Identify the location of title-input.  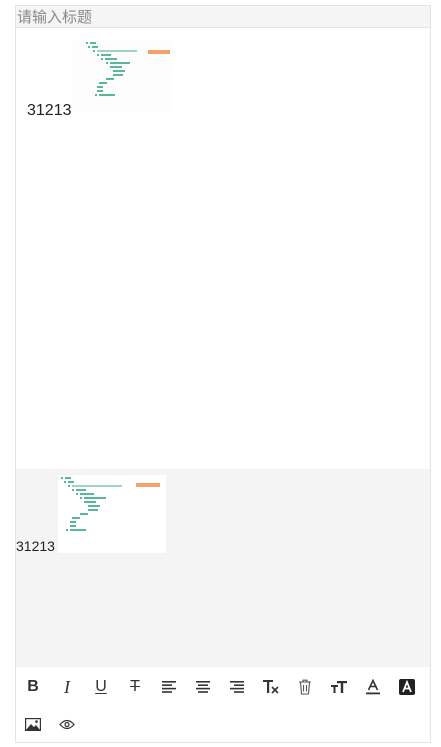
(223, 16).